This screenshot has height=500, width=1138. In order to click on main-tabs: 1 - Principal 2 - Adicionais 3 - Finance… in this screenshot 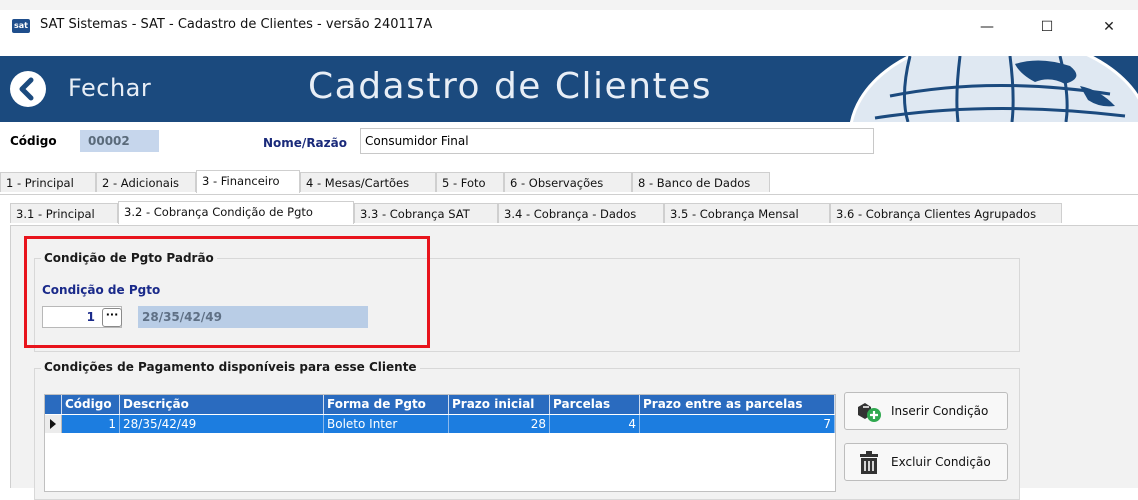, I will do `click(569, 182)`.